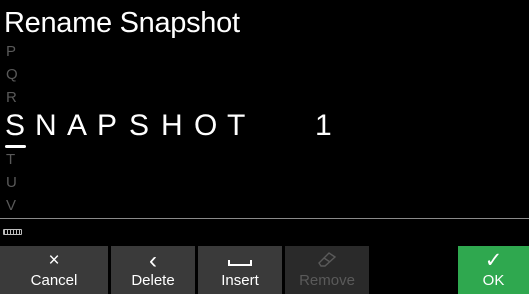 This screenshot has width=529, height=294. I want to click on insert-label: Insert, so click(240, 280).